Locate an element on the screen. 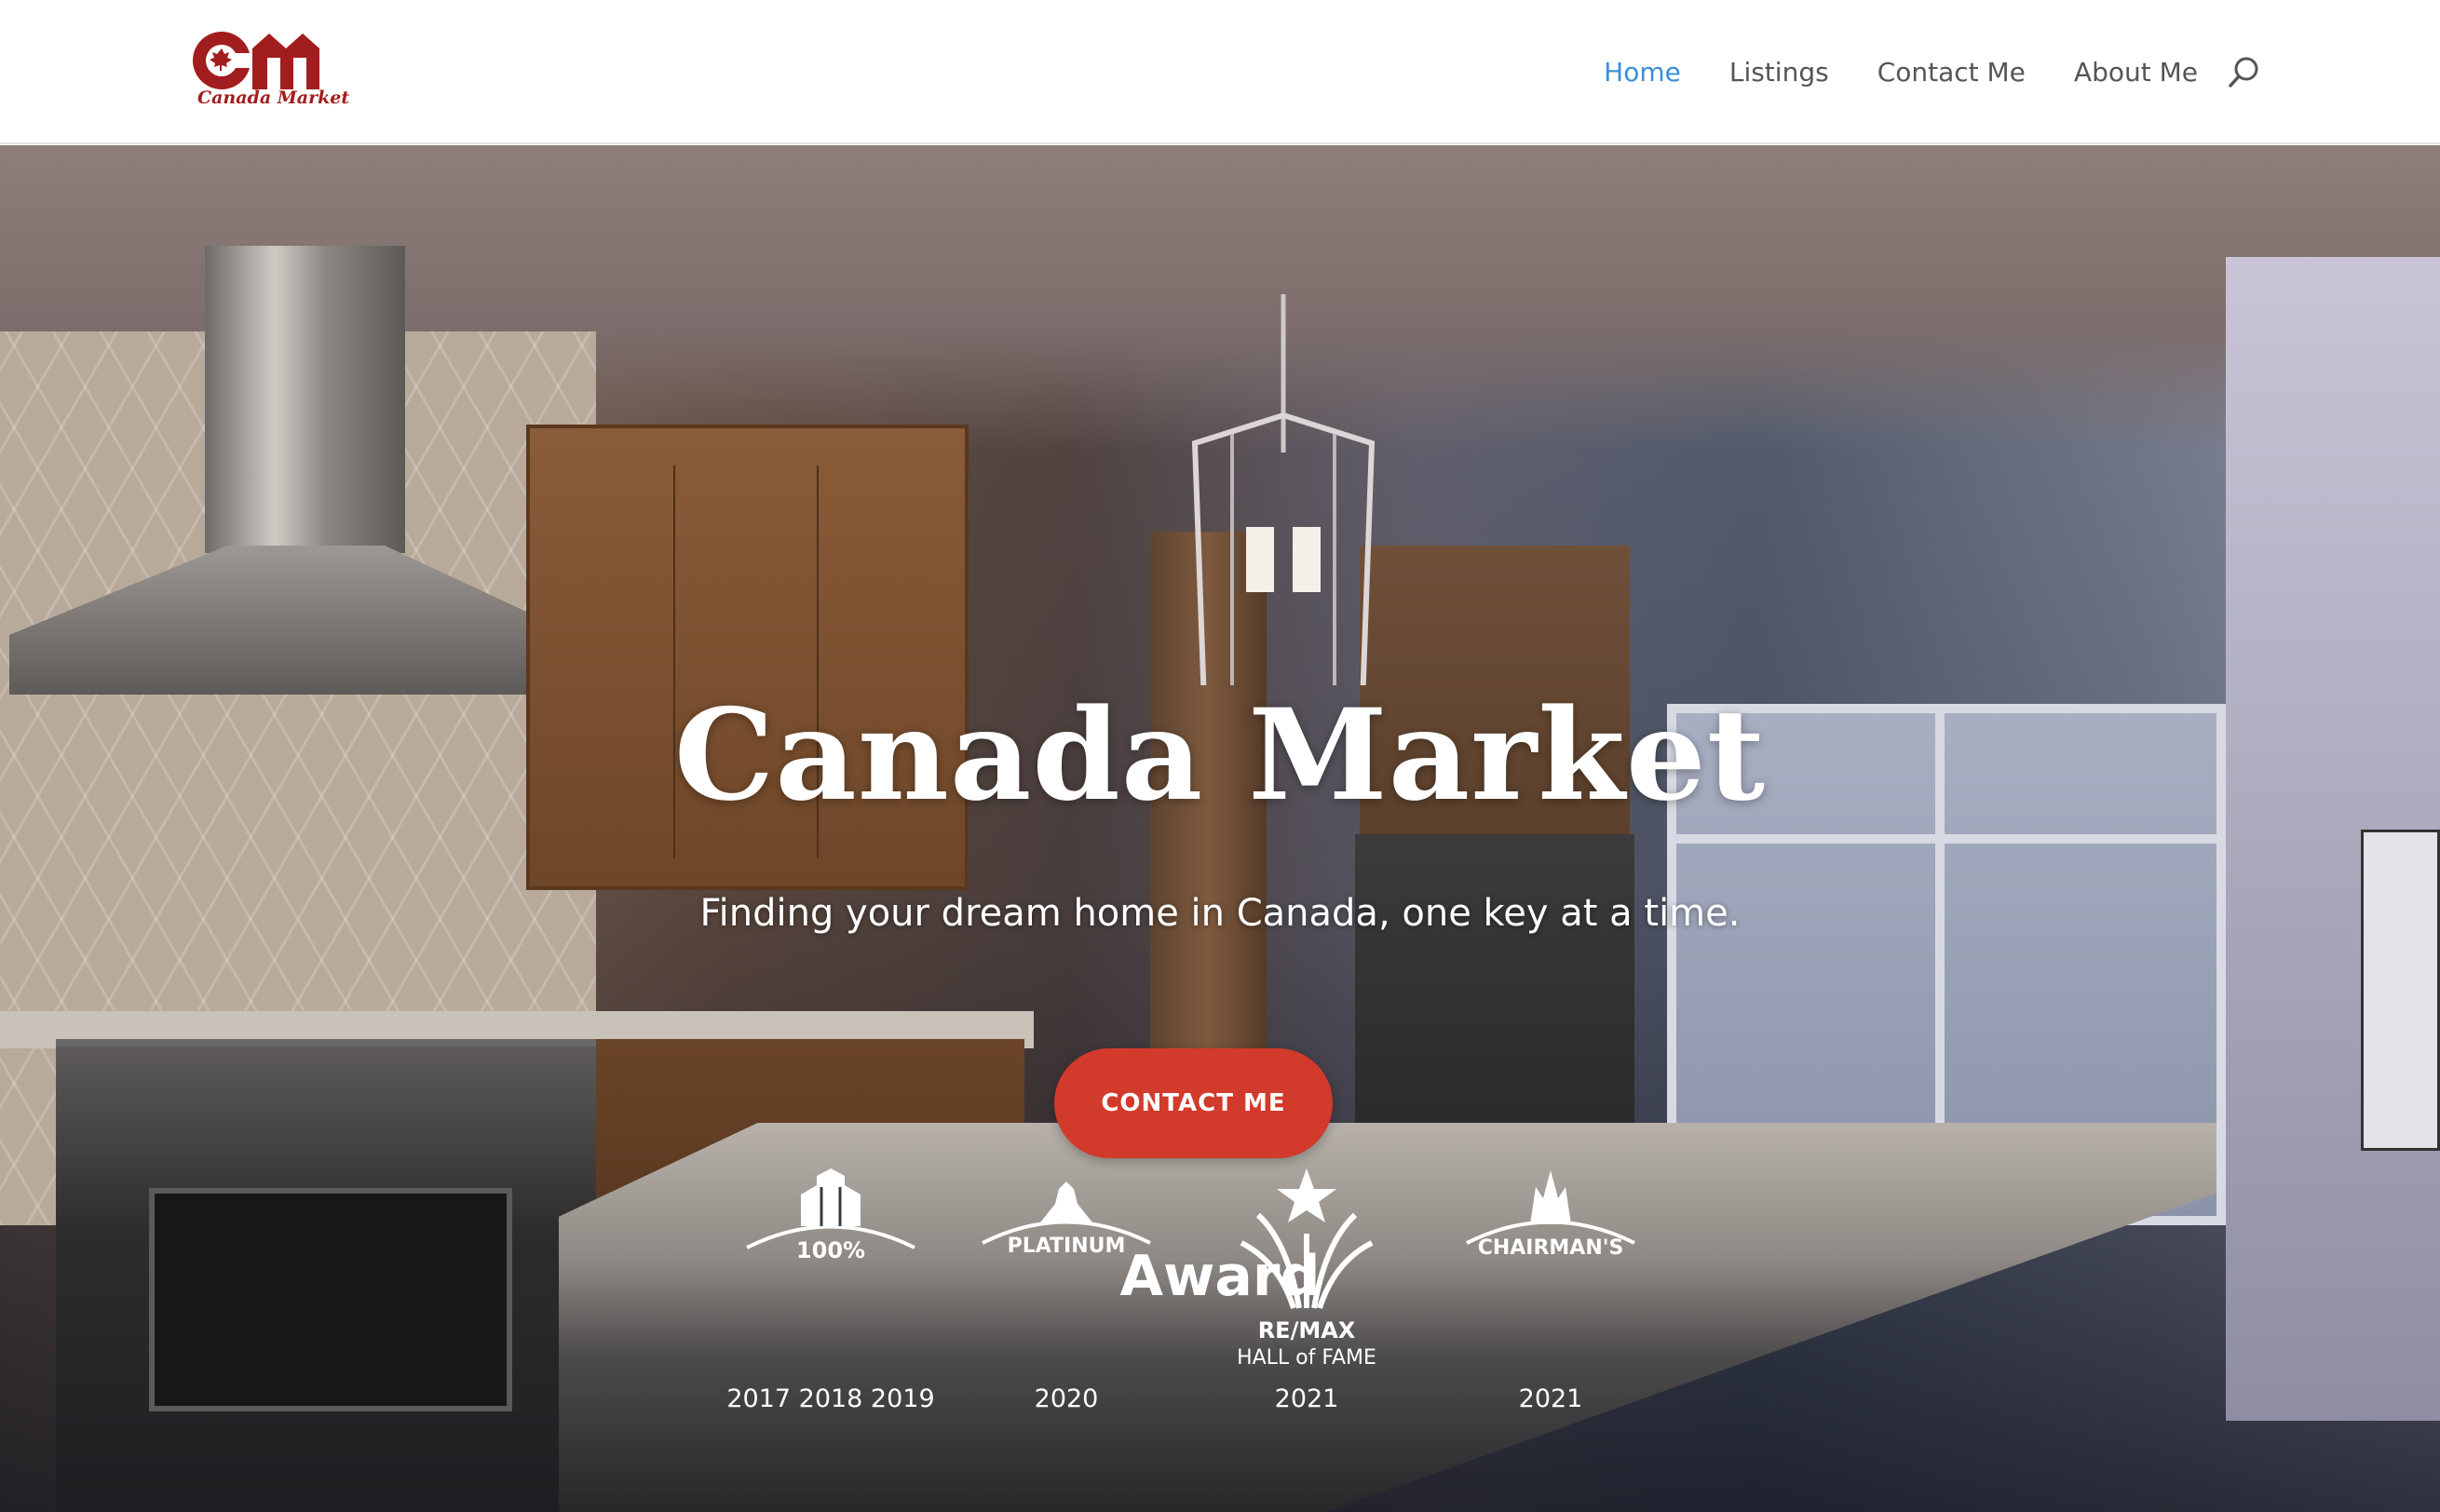 Image resolution: width=2440 pixels, height=1512 pixels. award-hall-of-fame: RE/MAX HALL of FAME is located at coordinates (1307, 1271).